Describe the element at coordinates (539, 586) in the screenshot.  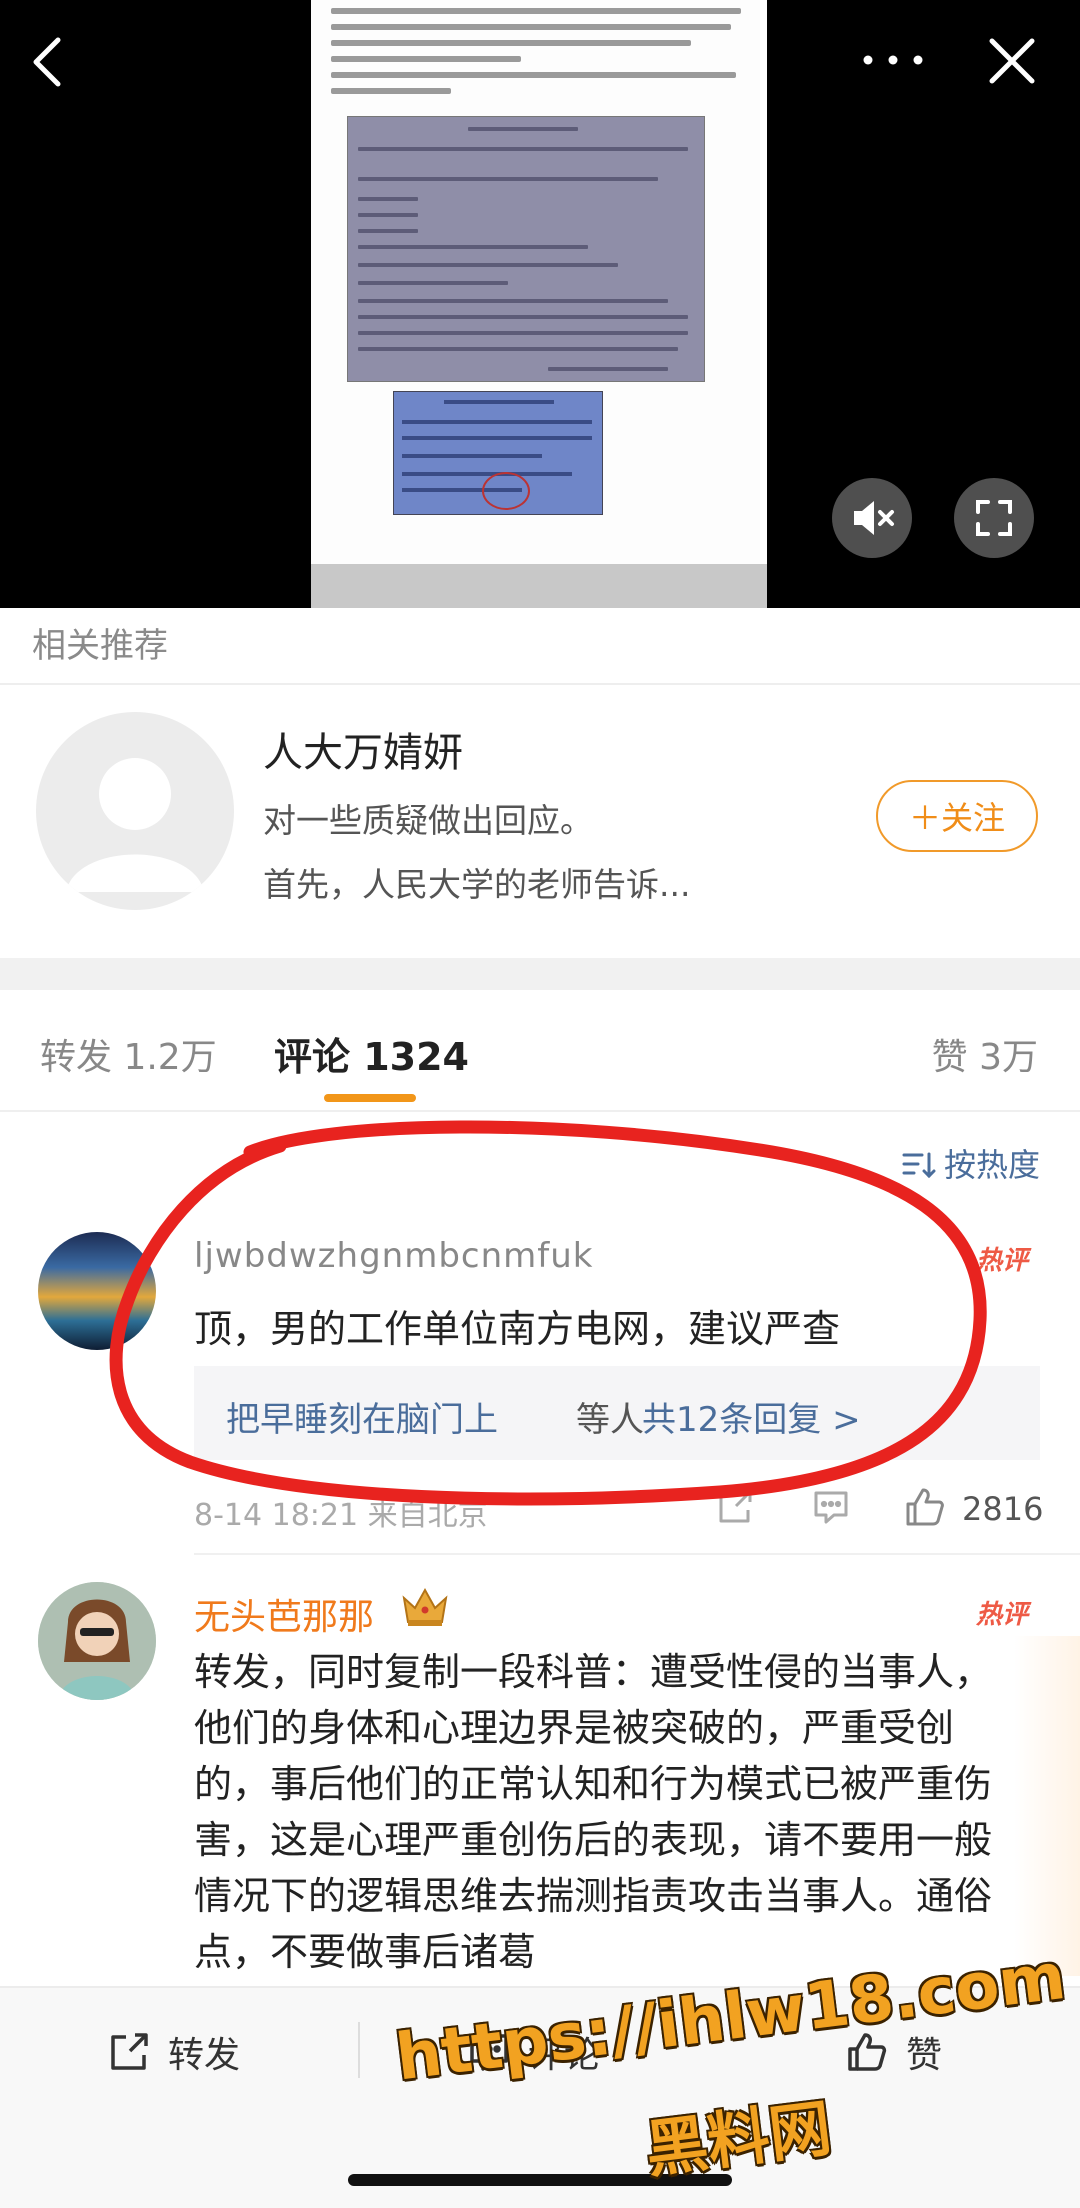
I see `document-page-edge` at that location.